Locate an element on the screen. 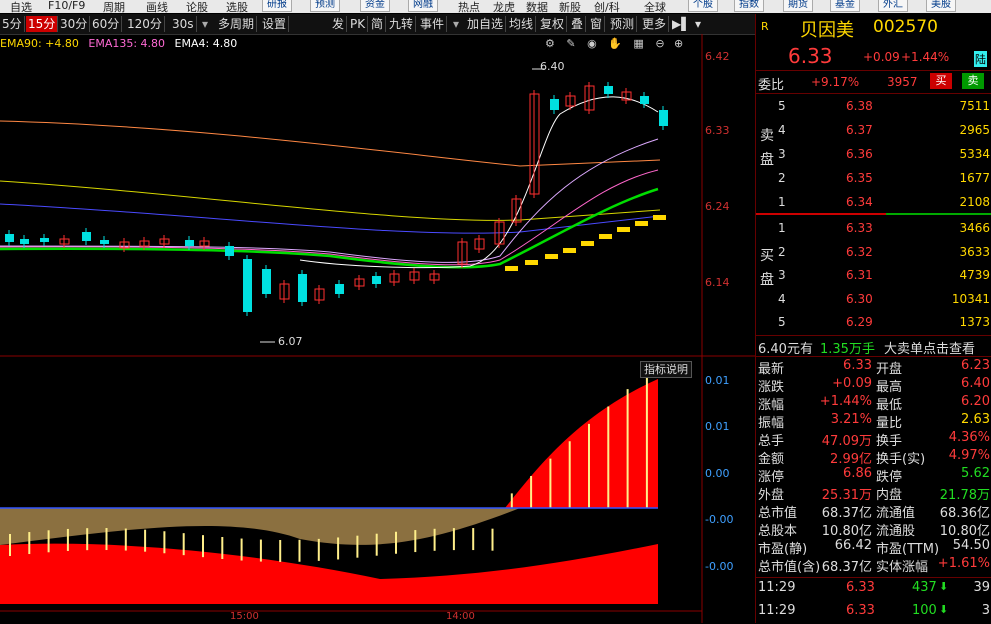 This screenshot has height=624, width=991. level-price: 6.35 is located at coordinates (859, 178).